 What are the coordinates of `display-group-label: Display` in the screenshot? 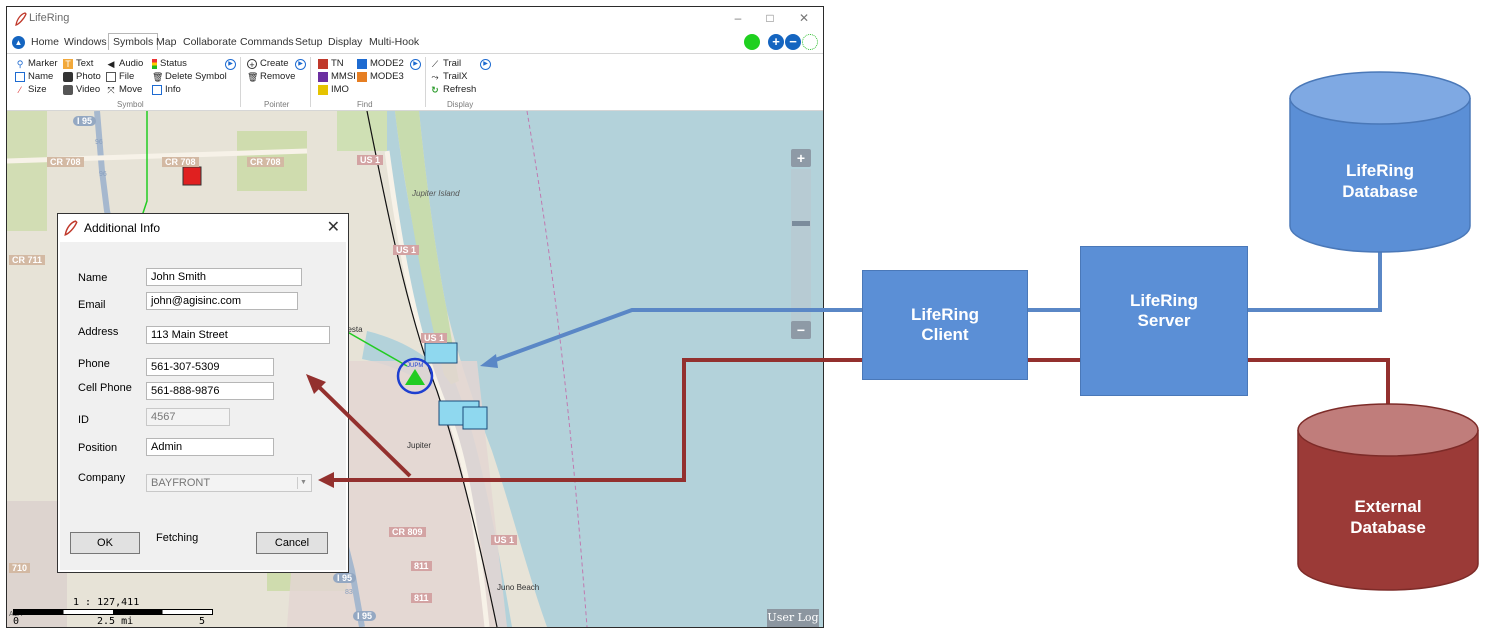 It's located at (460, 104).